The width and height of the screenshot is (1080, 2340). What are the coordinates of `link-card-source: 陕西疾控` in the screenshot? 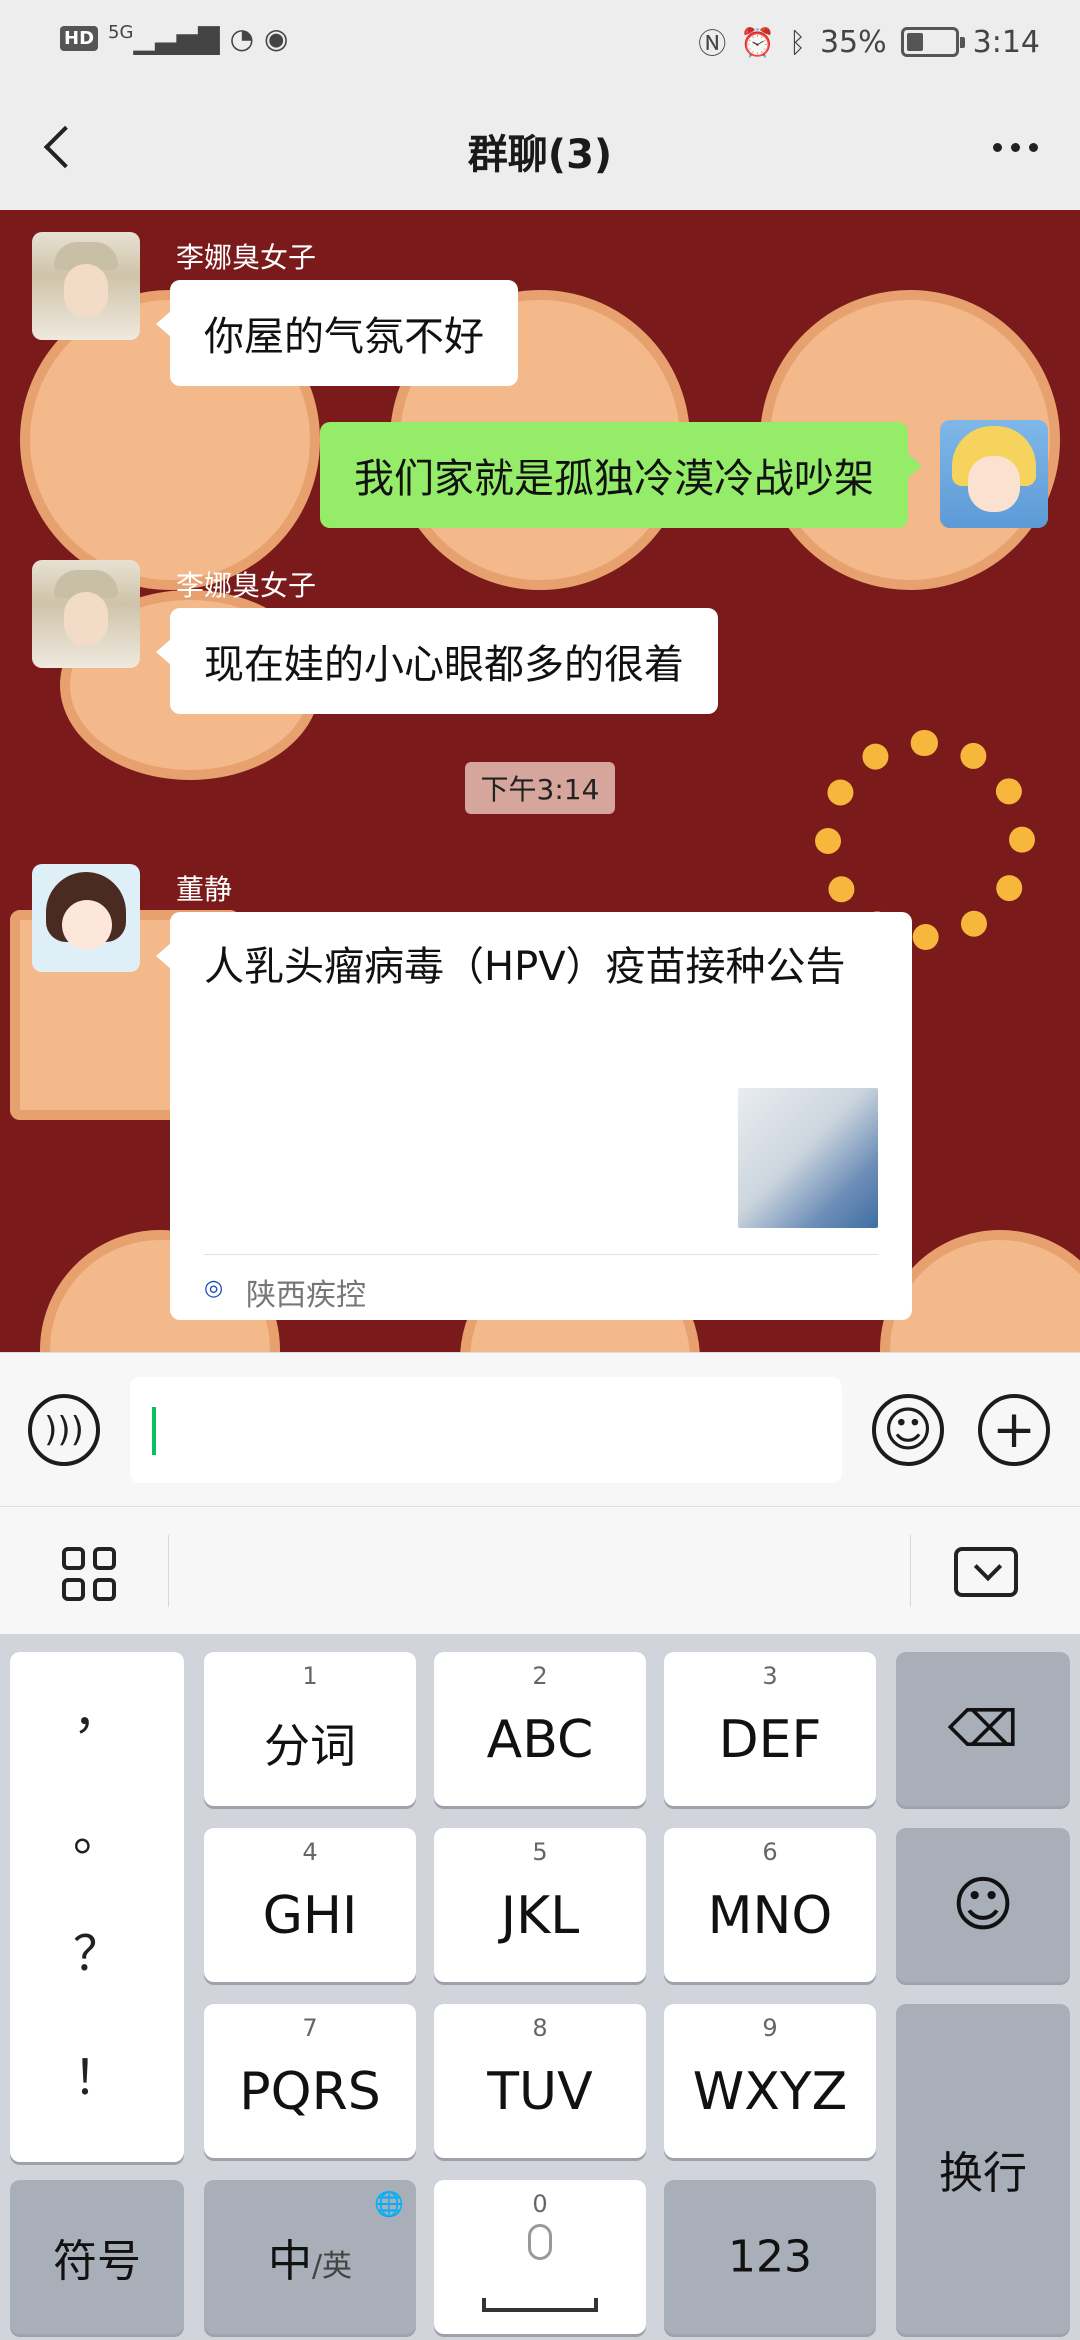 It's located at (306, 1295).